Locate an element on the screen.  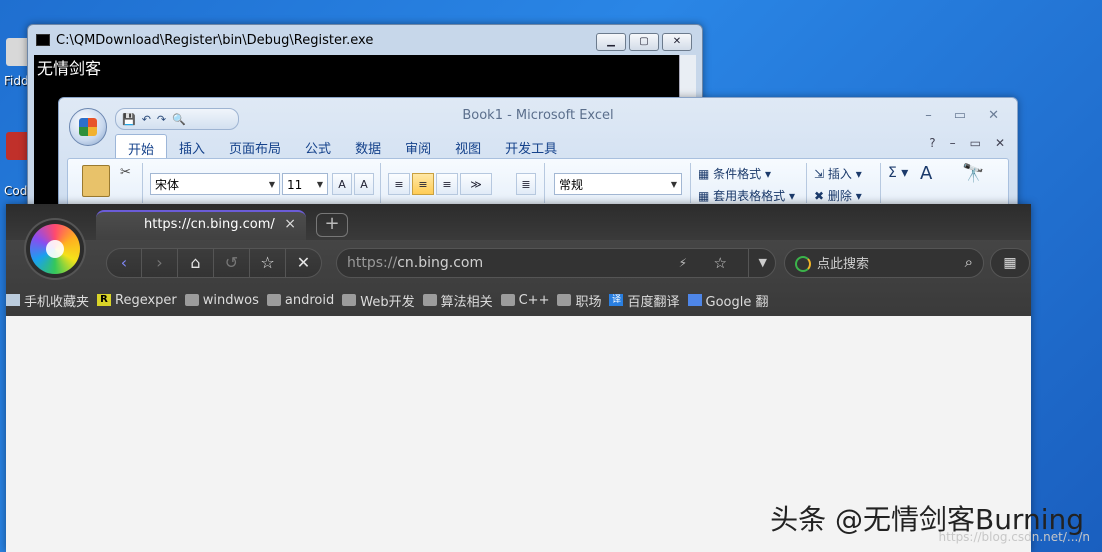
tab-strip: https://cn.bing.com/ × + is located at coordinates (518, 222).